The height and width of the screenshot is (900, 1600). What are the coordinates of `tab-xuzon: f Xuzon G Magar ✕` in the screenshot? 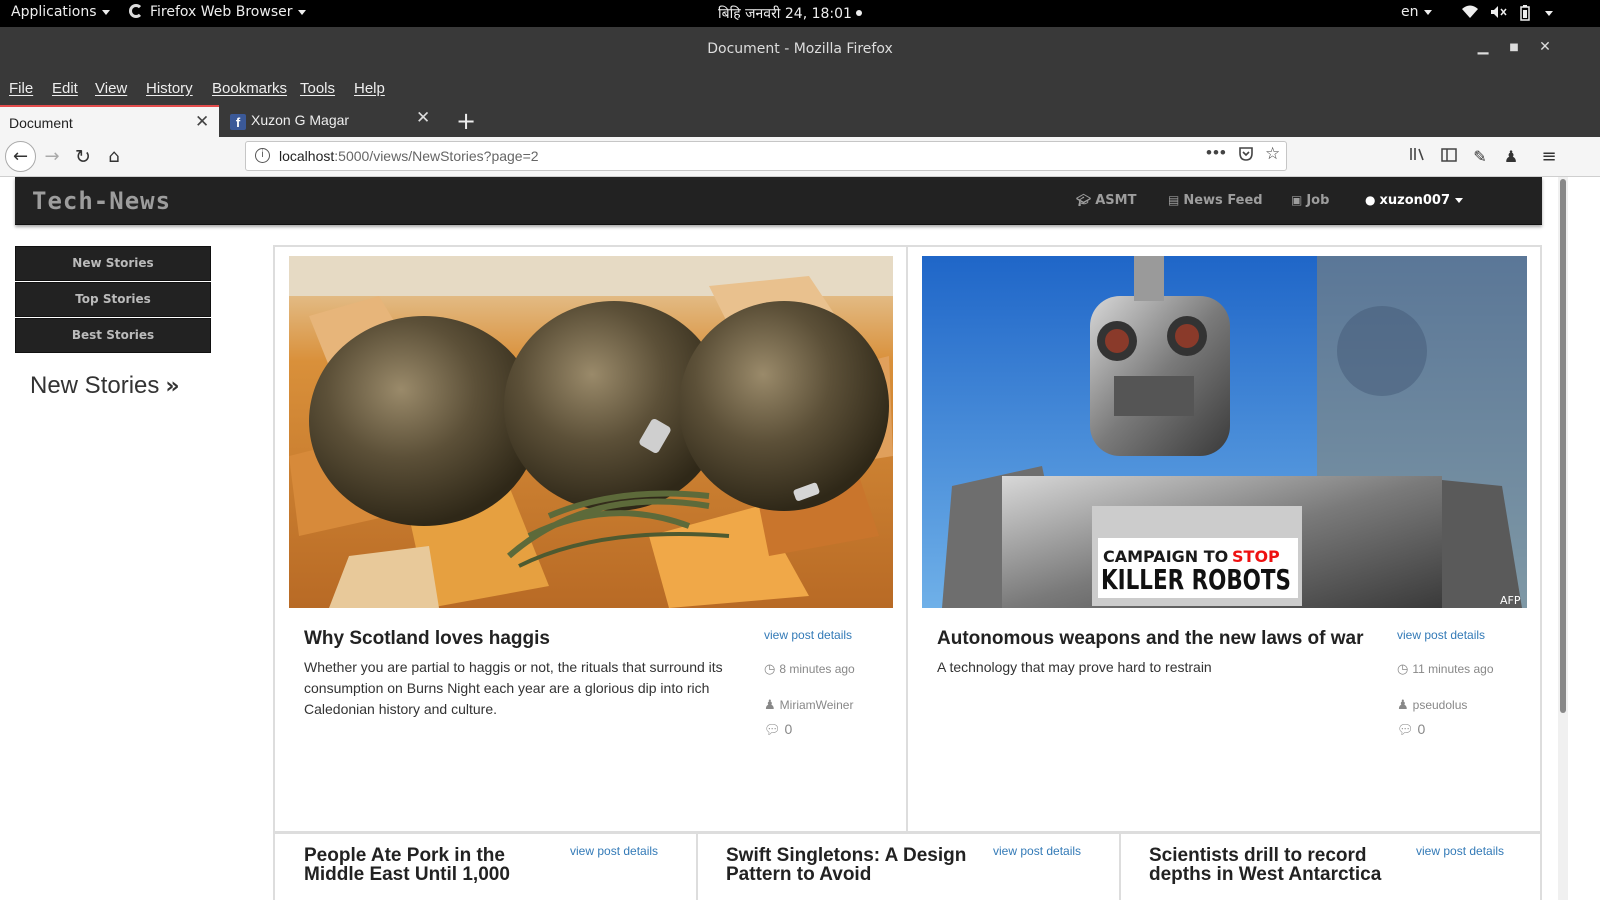 It's located at (330, 121).